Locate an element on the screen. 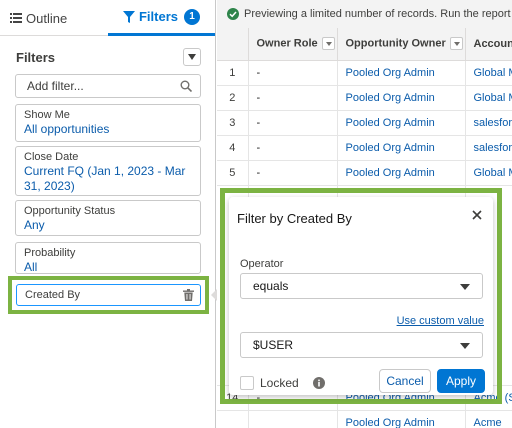  column-header-owner-role: Owner Role is located at coordinates (293, 44).